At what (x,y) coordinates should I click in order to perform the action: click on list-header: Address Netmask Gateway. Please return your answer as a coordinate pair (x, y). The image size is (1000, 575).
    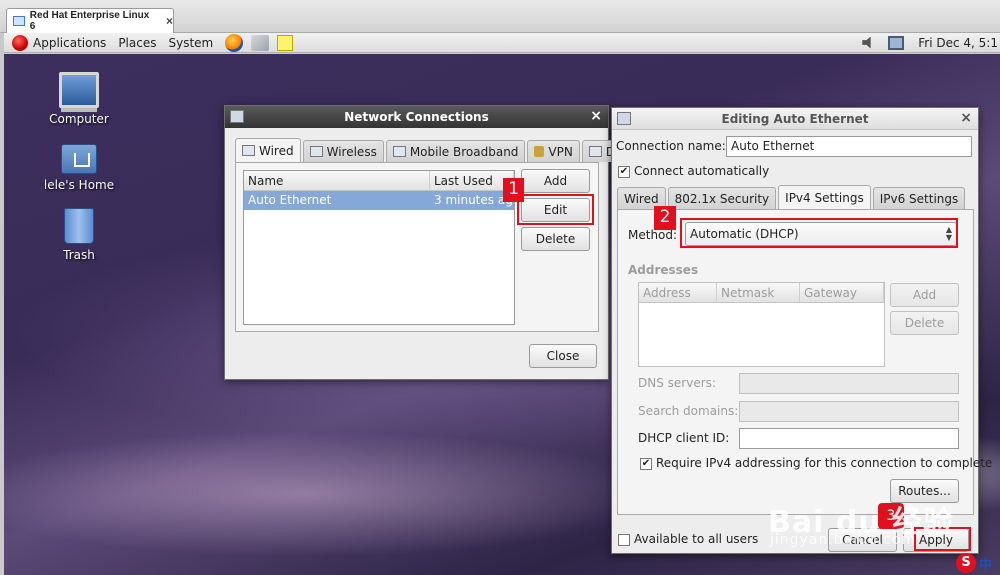
    Looking at the image, I should click on (761, 293).